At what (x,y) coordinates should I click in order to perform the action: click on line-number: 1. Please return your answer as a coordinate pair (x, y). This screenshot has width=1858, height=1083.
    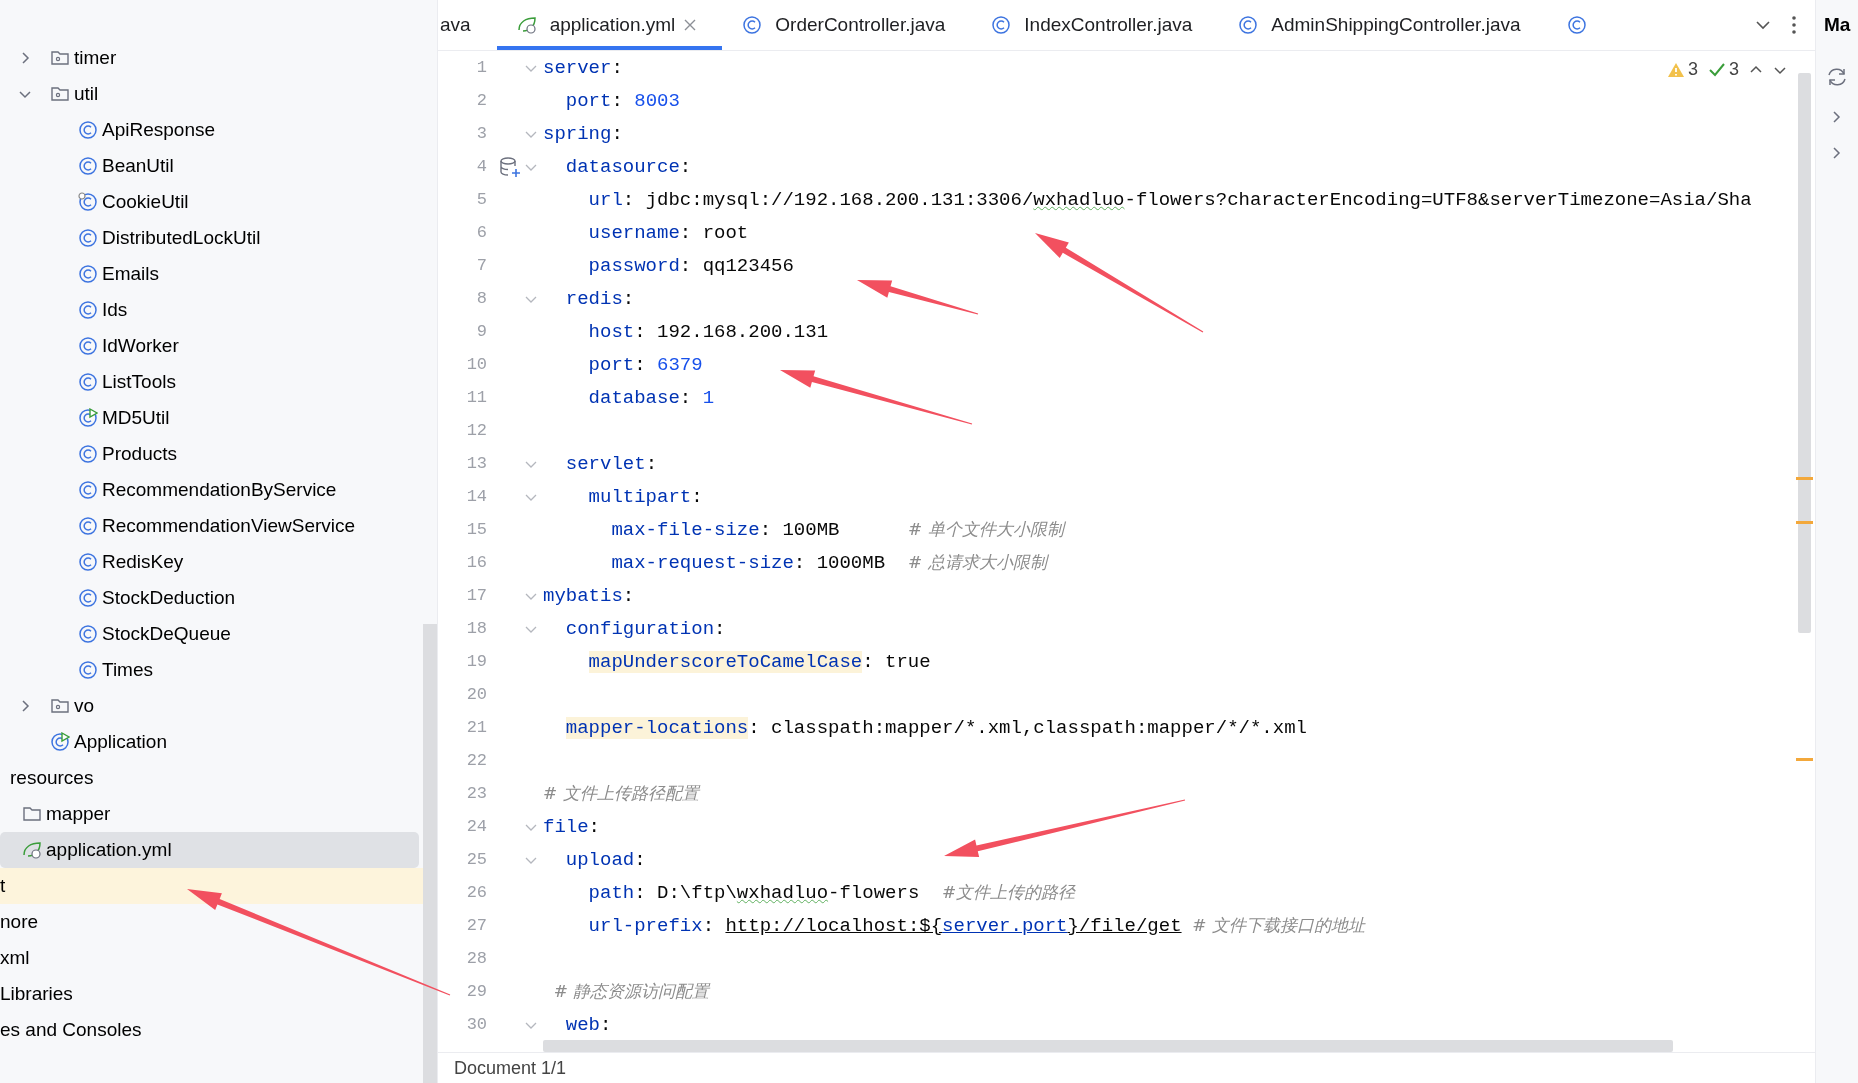
    Looking at the image, I should click on (481, 67).